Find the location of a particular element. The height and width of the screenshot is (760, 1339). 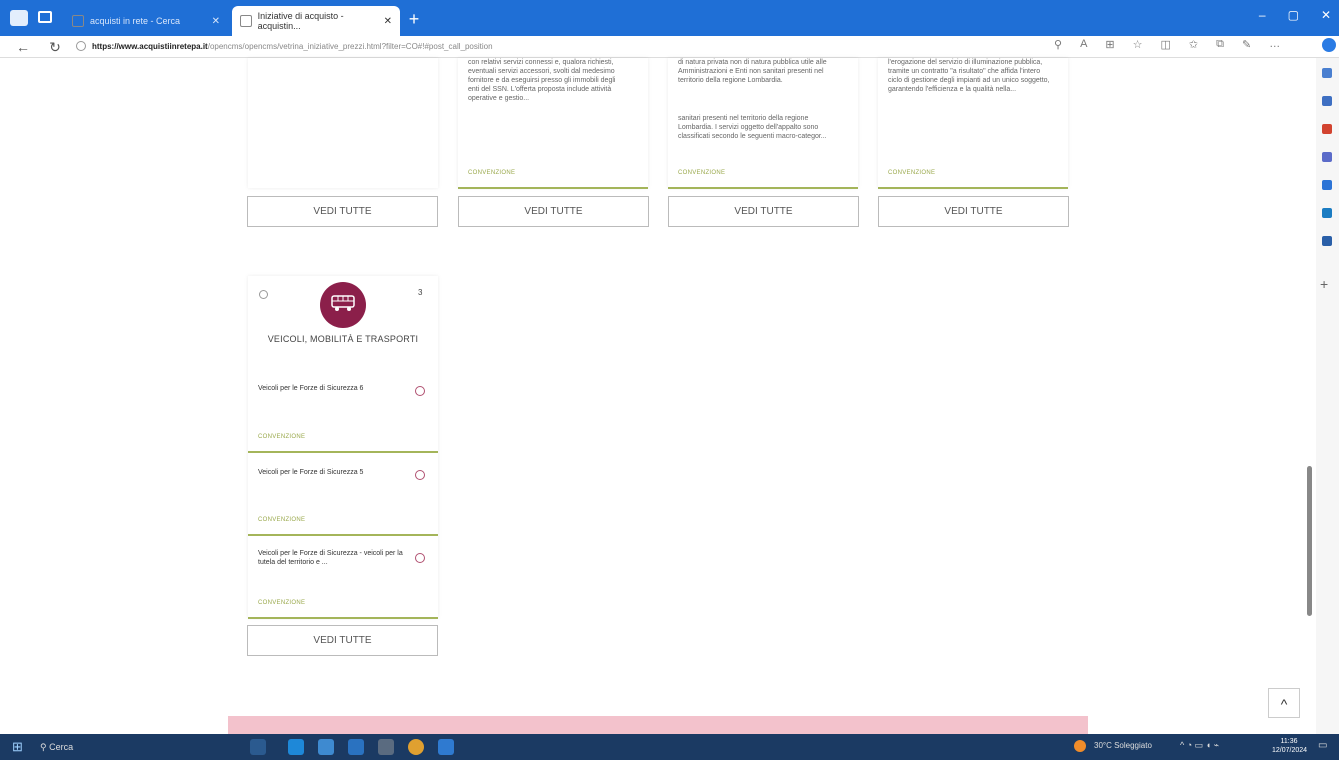

edge-taskbar-icon is located at coordinates (296, 747).